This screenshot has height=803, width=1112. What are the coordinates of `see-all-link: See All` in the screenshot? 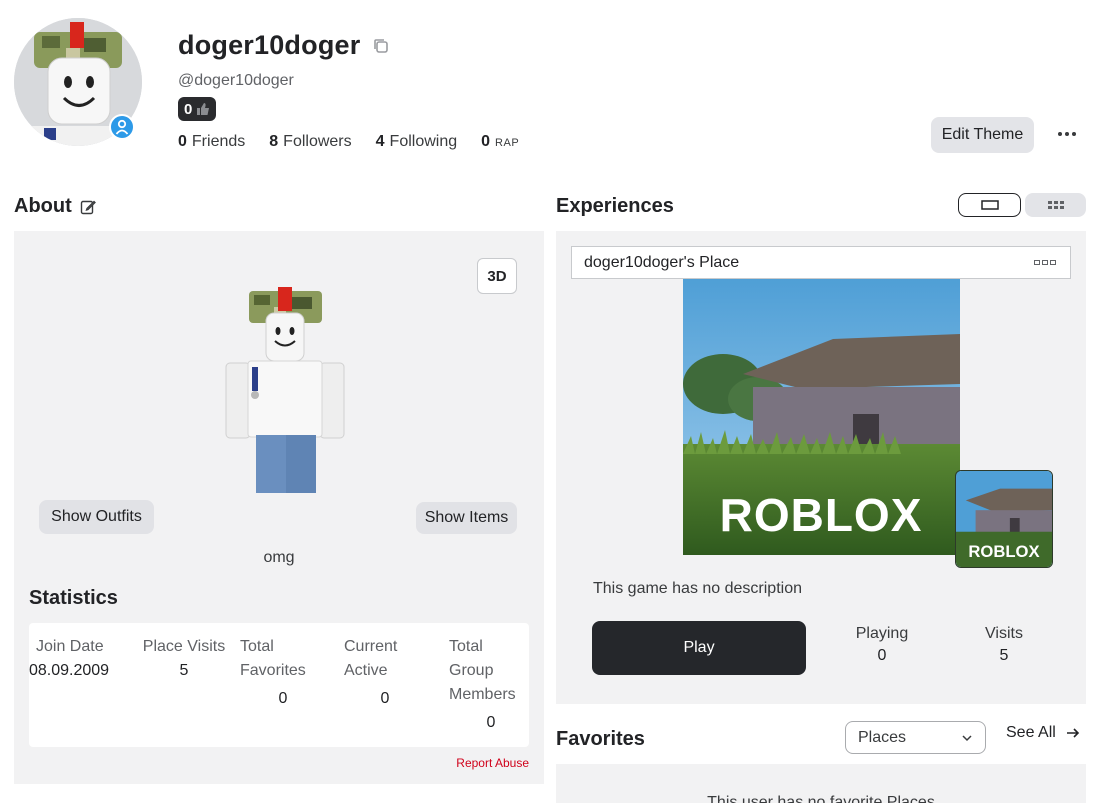 It's located at (1043, 733).